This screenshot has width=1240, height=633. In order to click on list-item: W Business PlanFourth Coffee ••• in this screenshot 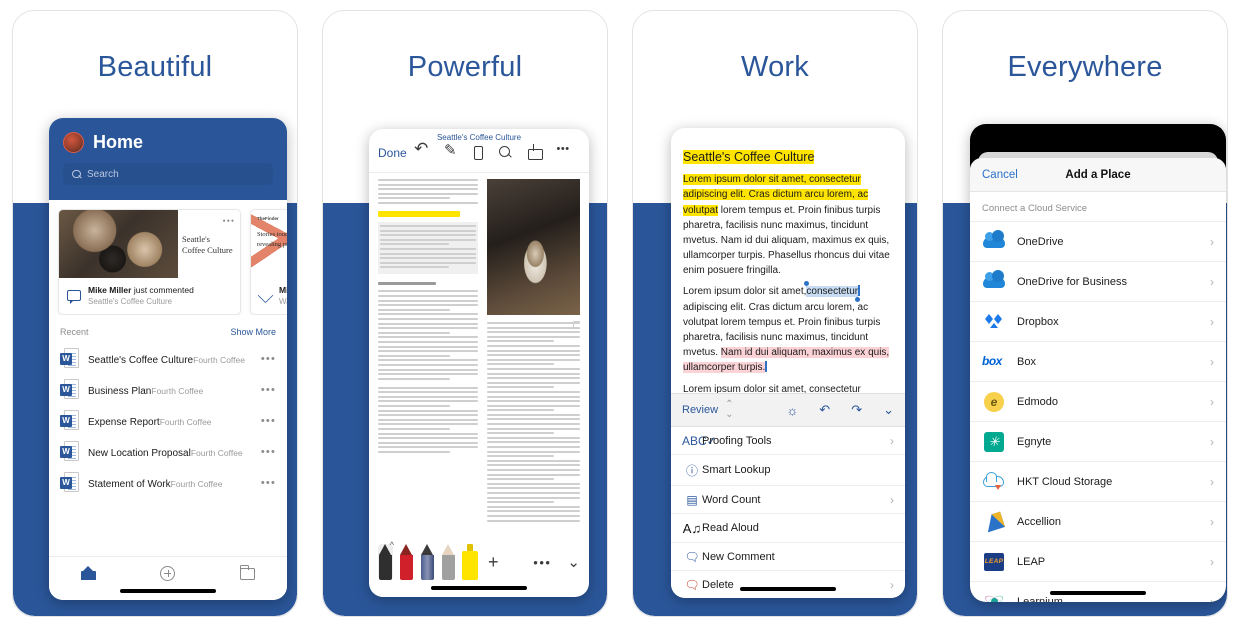, I will do `click(168, 389)`.